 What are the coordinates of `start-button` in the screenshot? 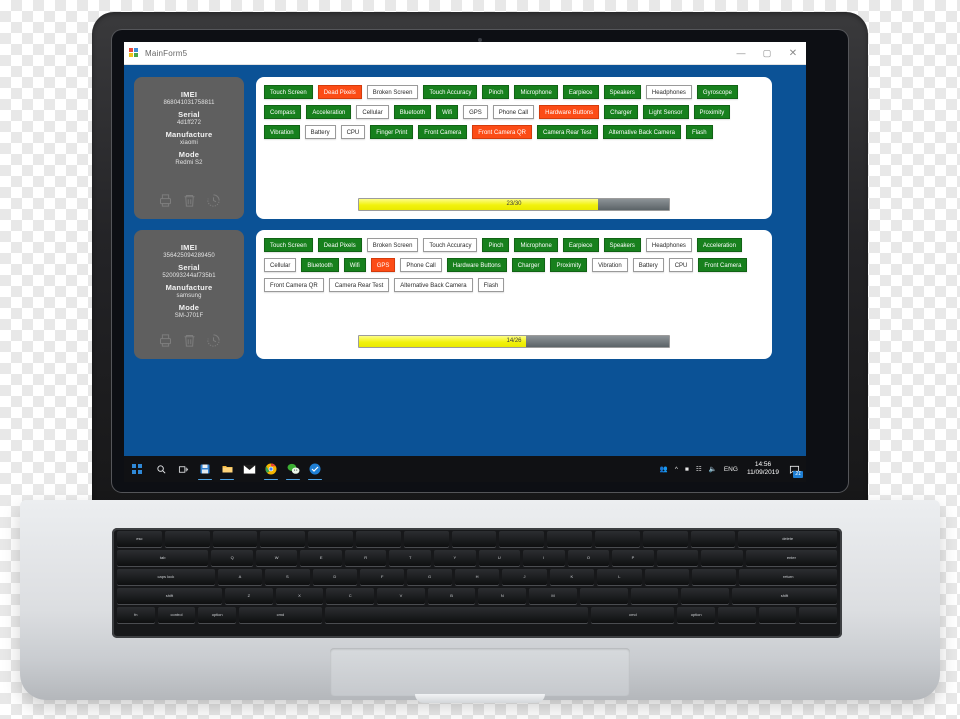 It's located at (137, 469).